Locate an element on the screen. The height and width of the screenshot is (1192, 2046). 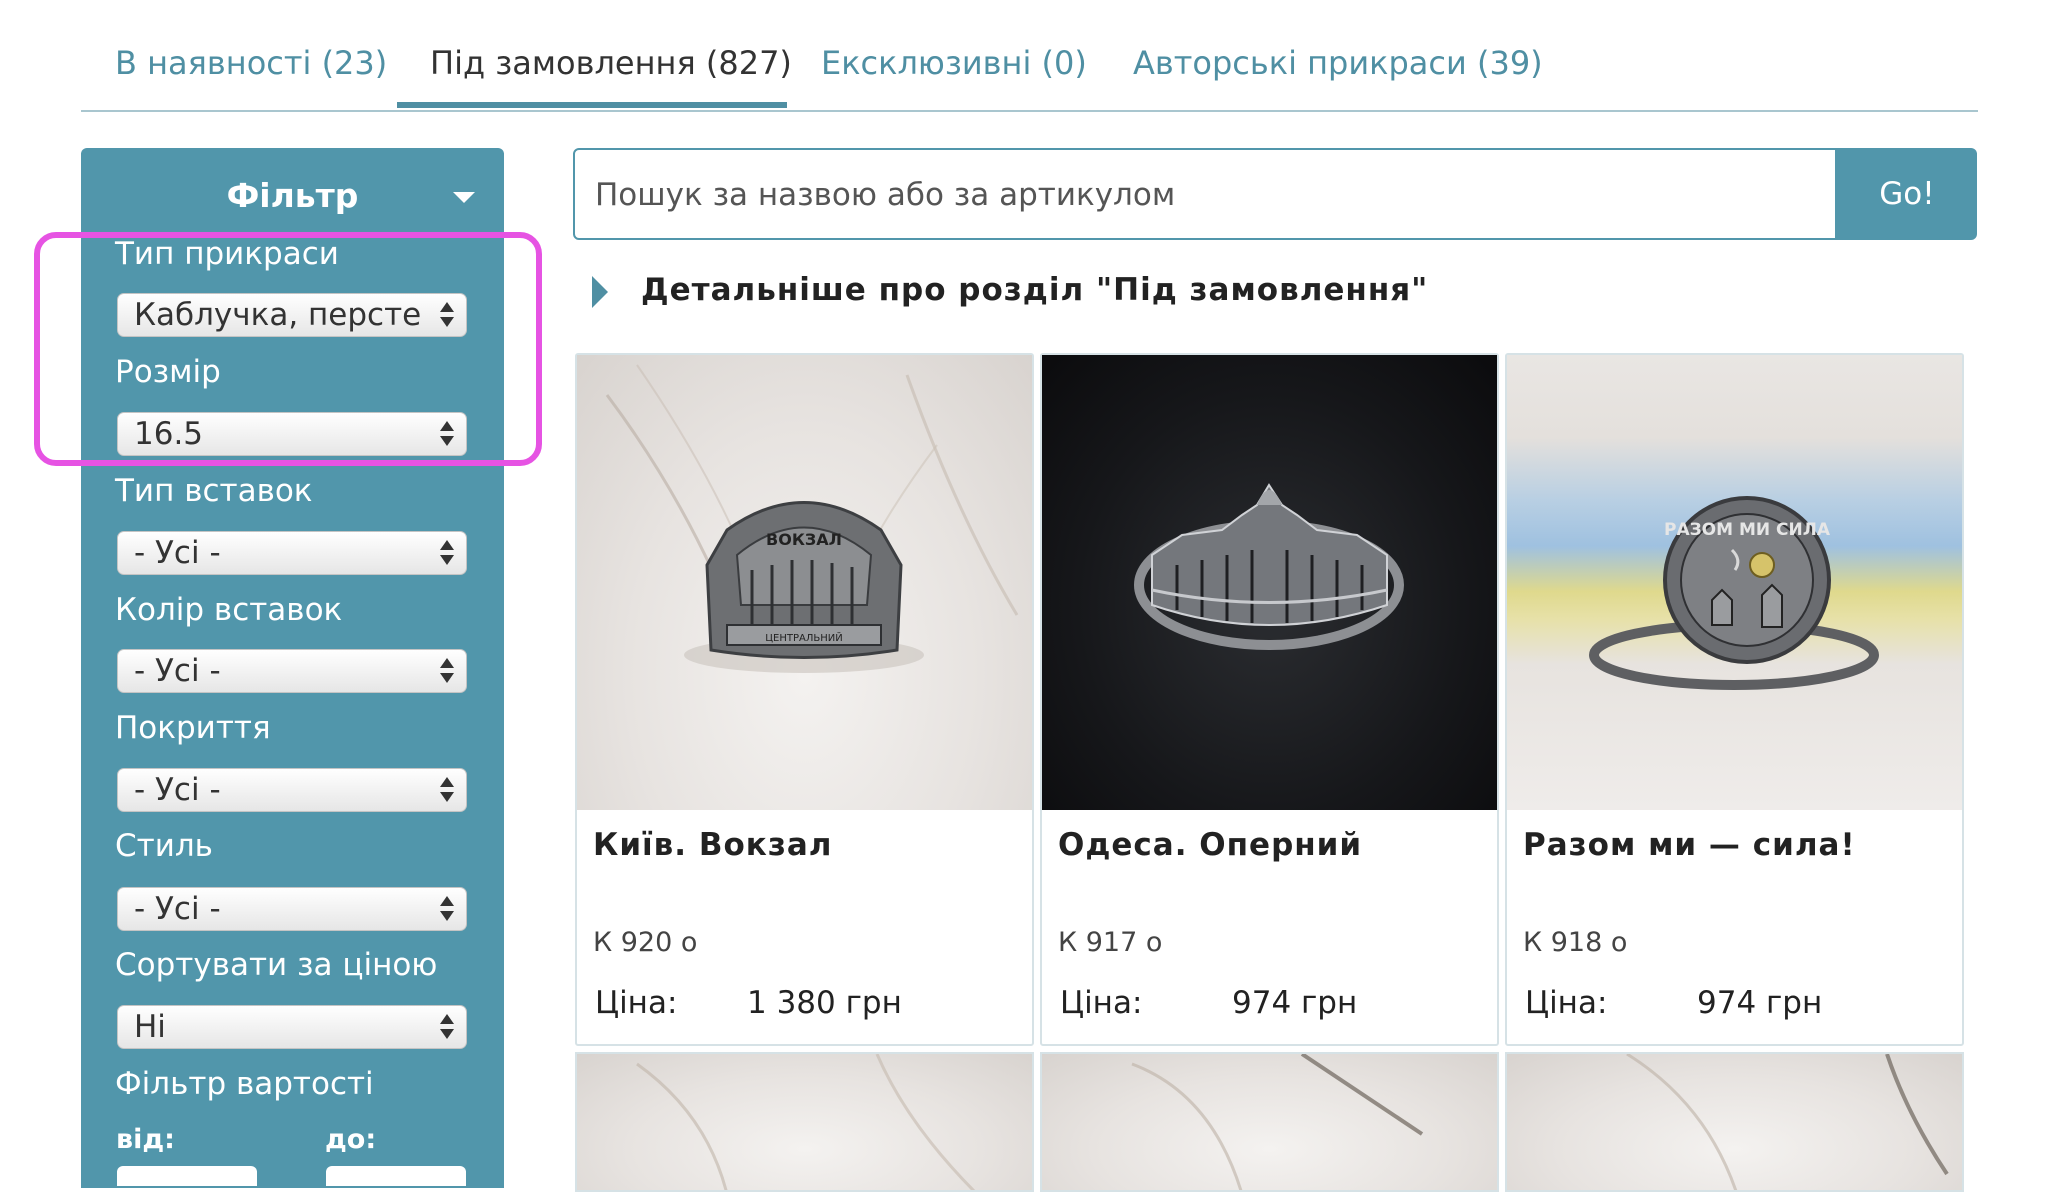
size-select: 16.5 is located at coordinates (292, 434).